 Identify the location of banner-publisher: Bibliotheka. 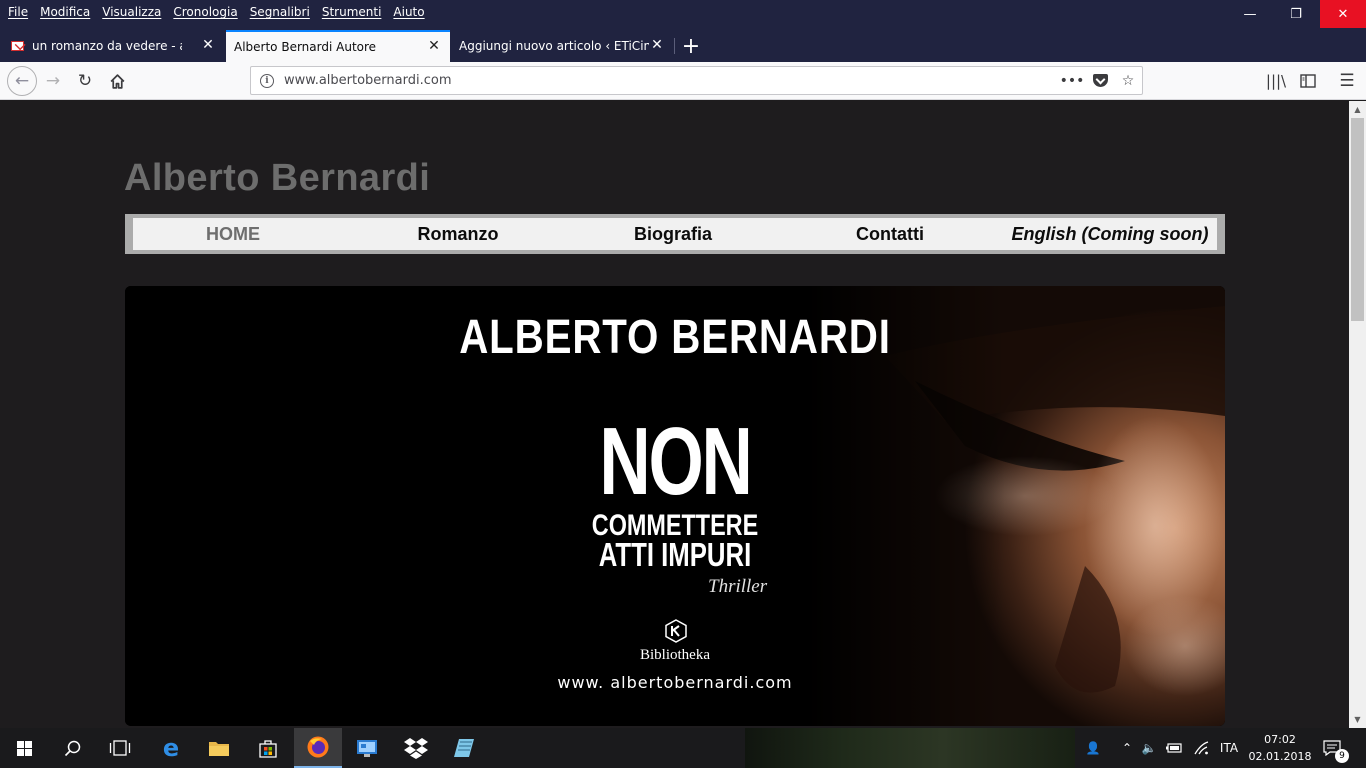
(675, 655).